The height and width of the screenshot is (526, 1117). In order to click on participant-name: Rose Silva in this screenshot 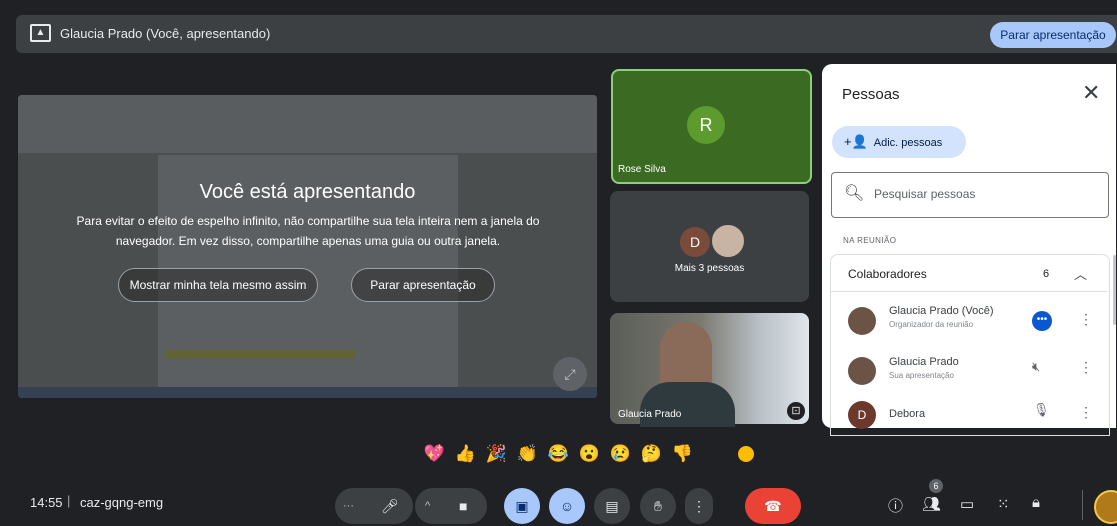, I will do `click(642, 169)`.